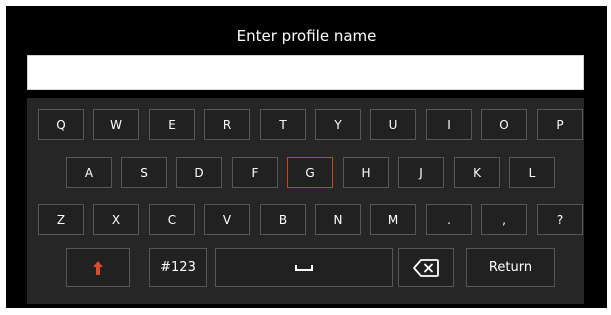 The width and height of the screenshot is (611, 315). What do you see at coordinates (449, 219) in the screenshot?
I see `key-period: .` at bounding box center [449, 219].